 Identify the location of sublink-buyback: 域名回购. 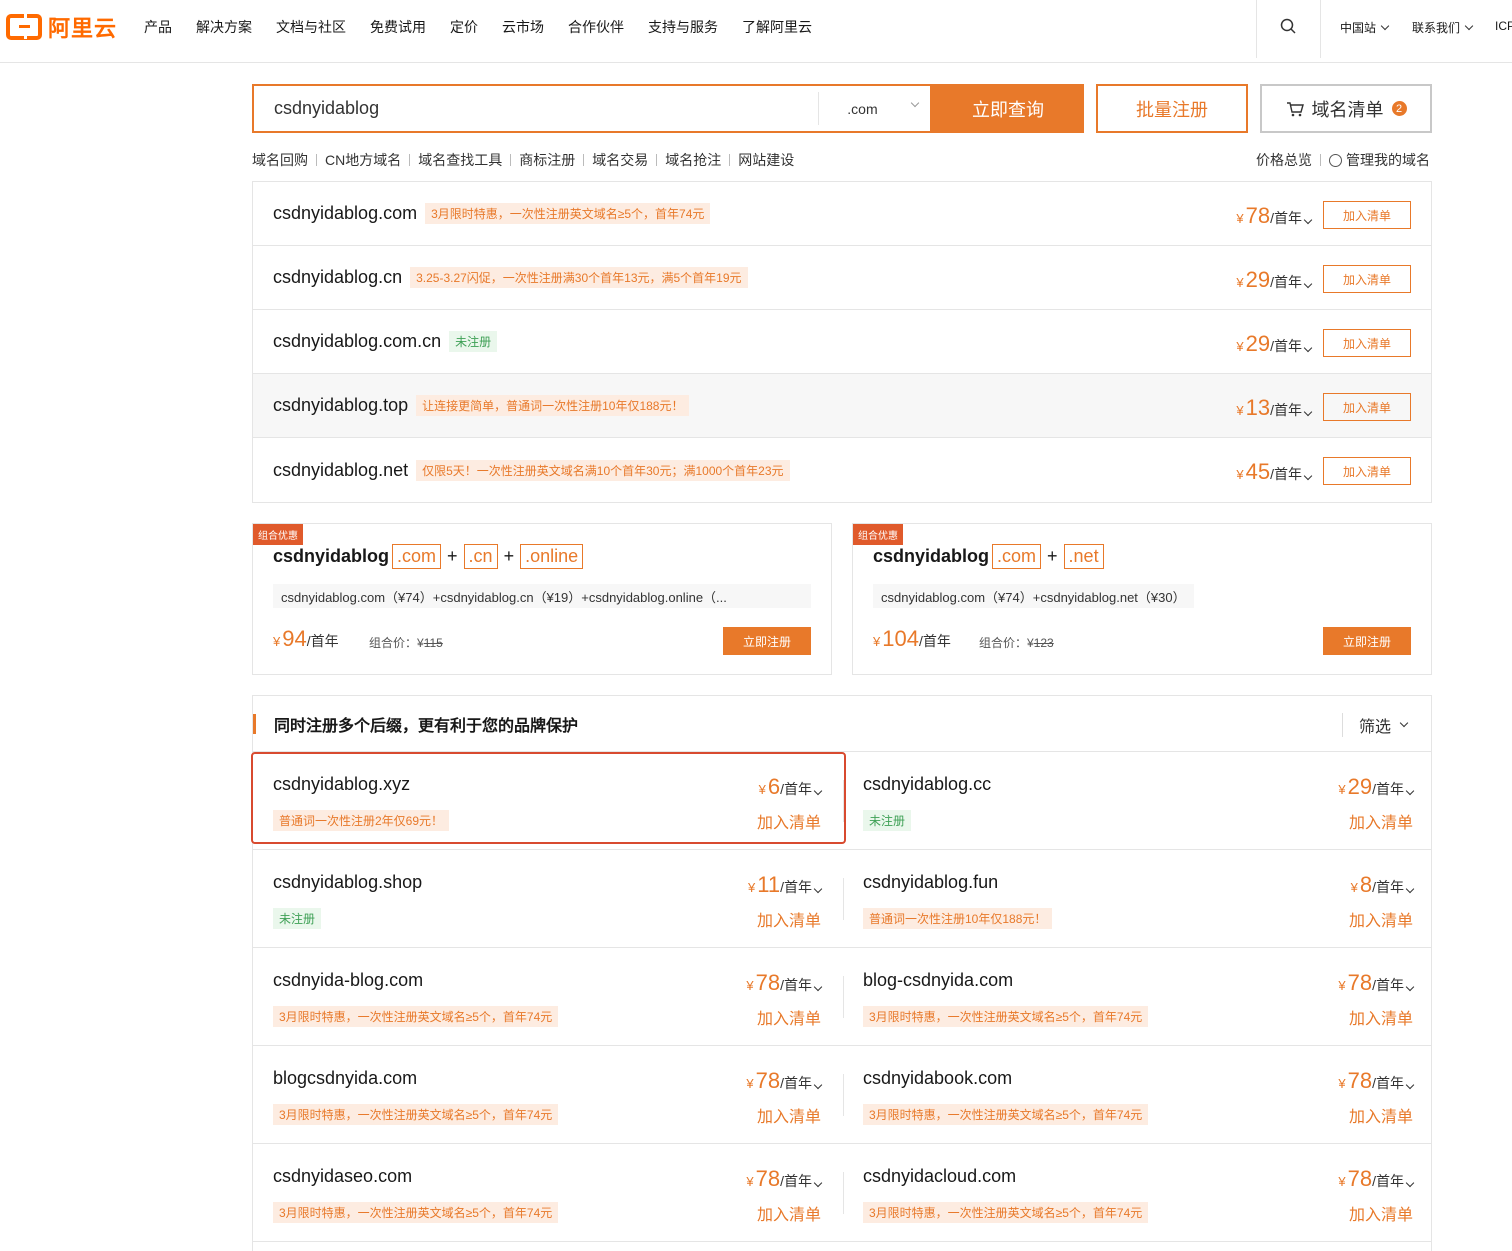
(280, 160).